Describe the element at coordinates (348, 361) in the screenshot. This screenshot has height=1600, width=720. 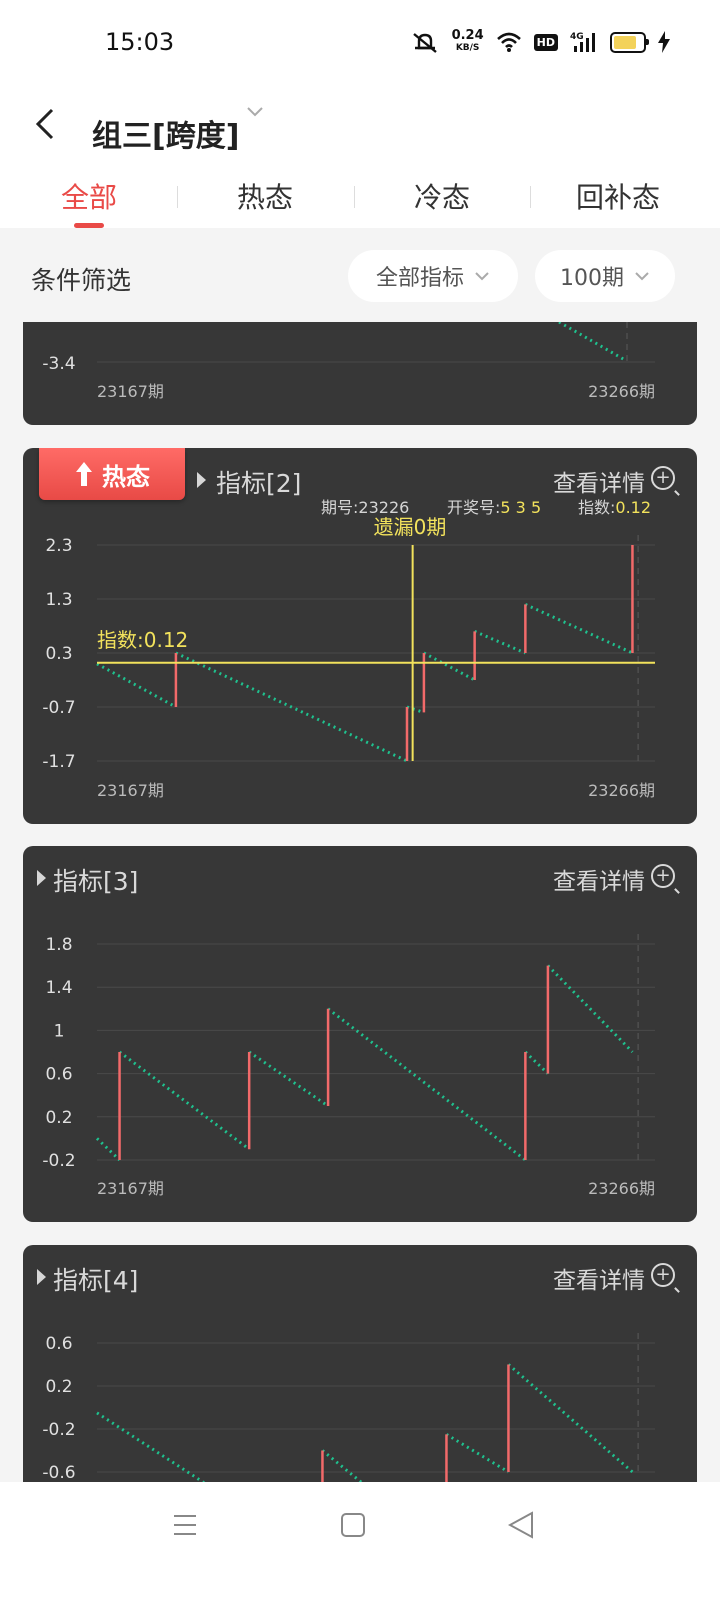
I see `chart-1: -3.4 23167期 23266期` at that location.